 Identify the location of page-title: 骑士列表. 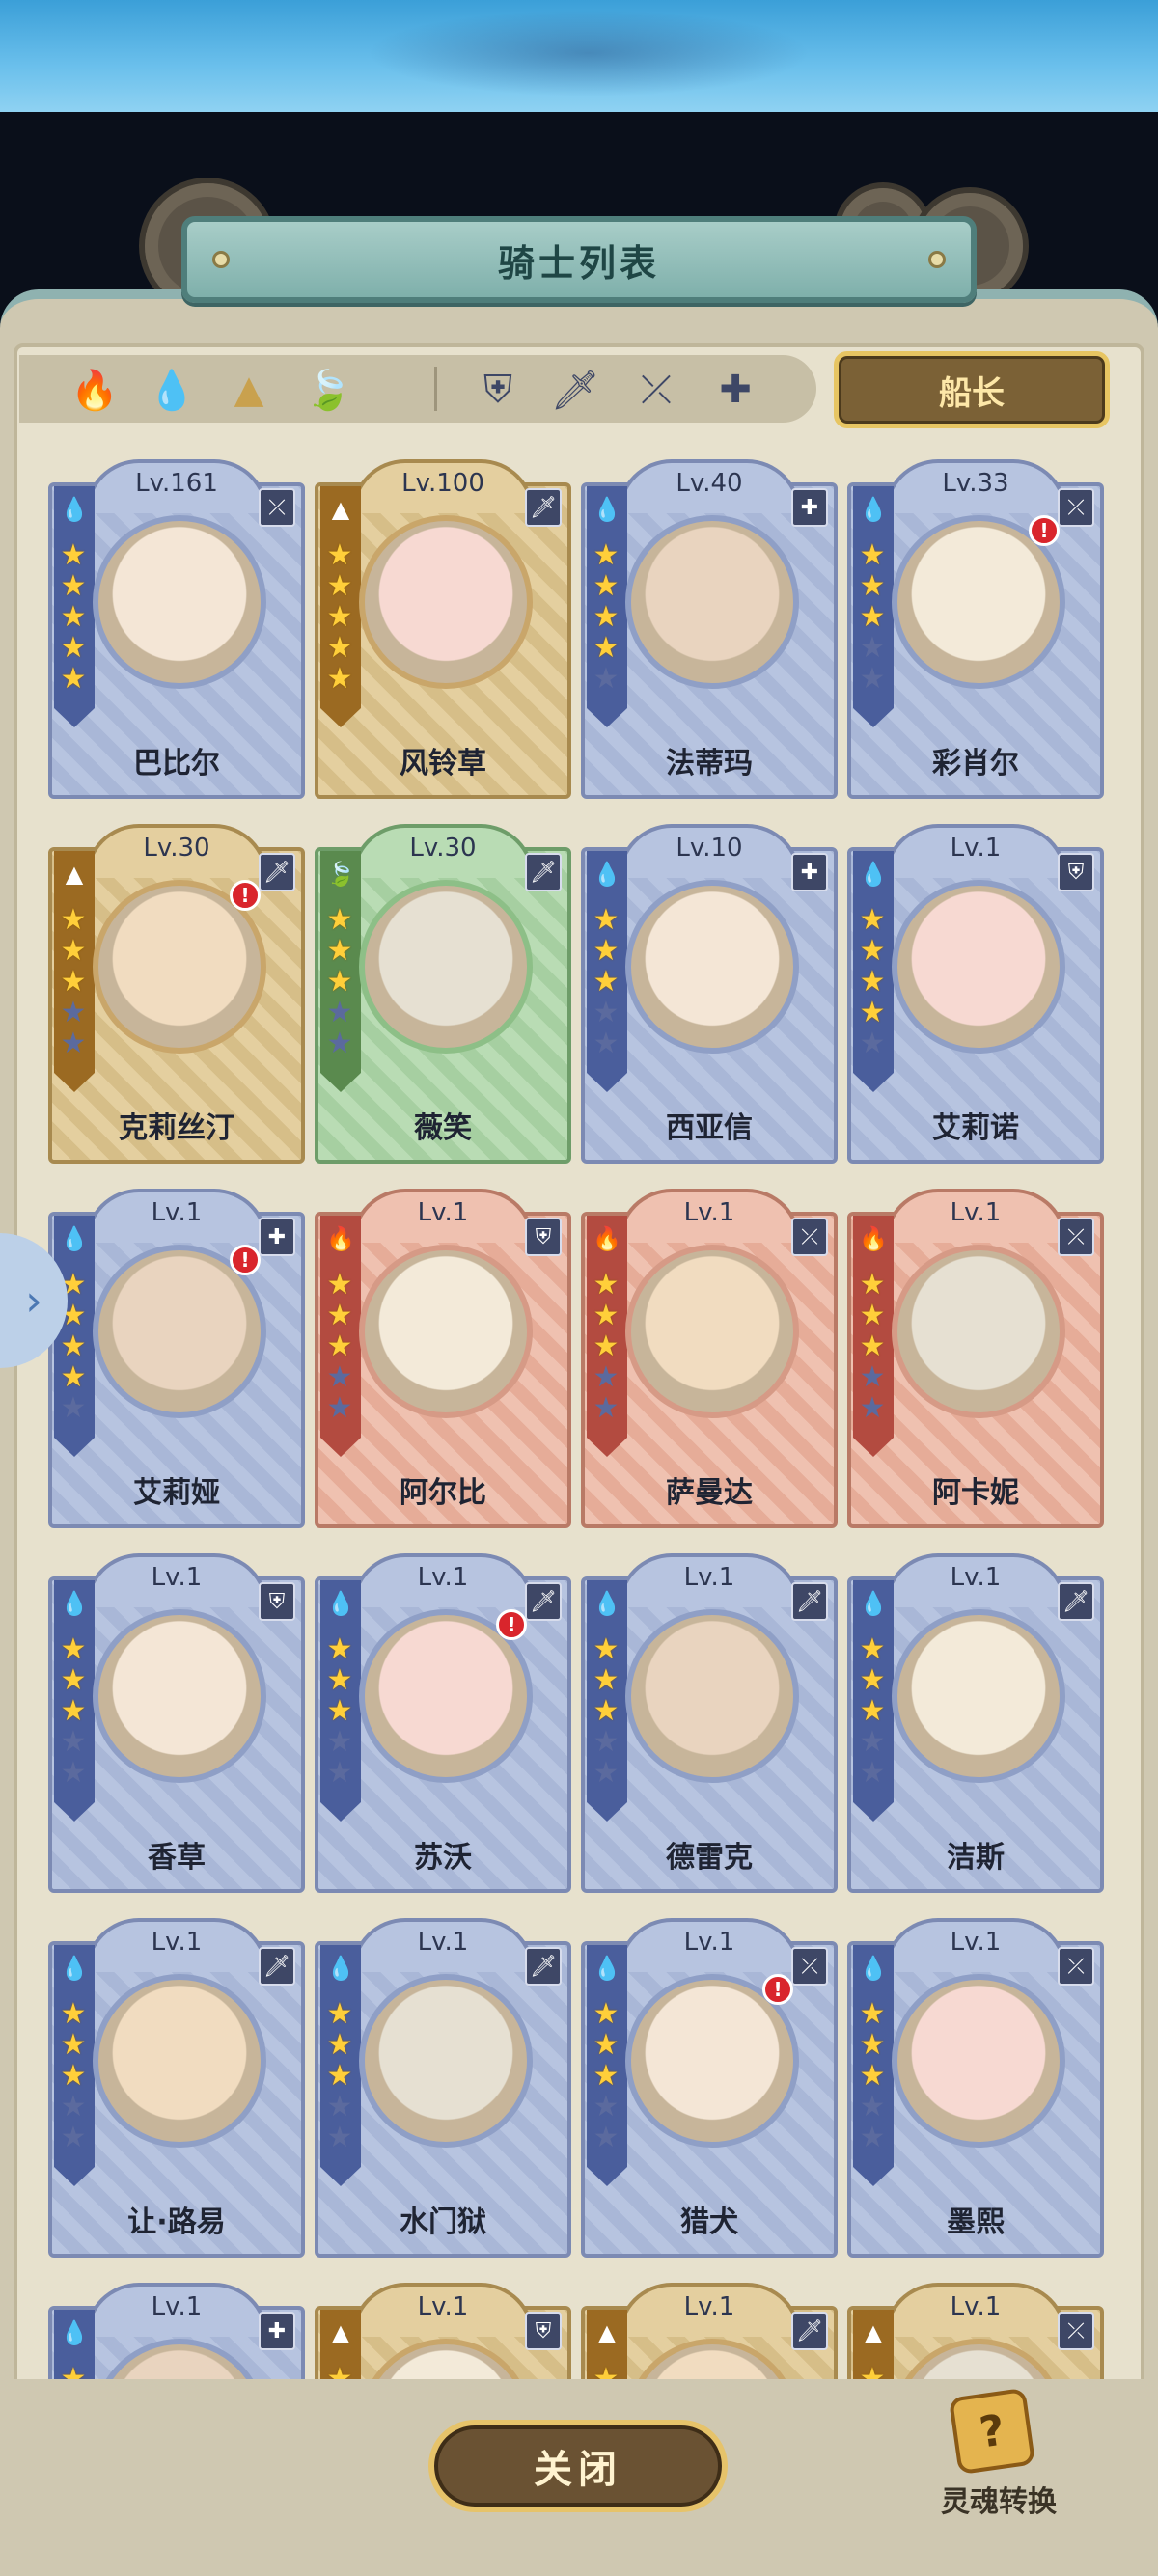
(578, 263).